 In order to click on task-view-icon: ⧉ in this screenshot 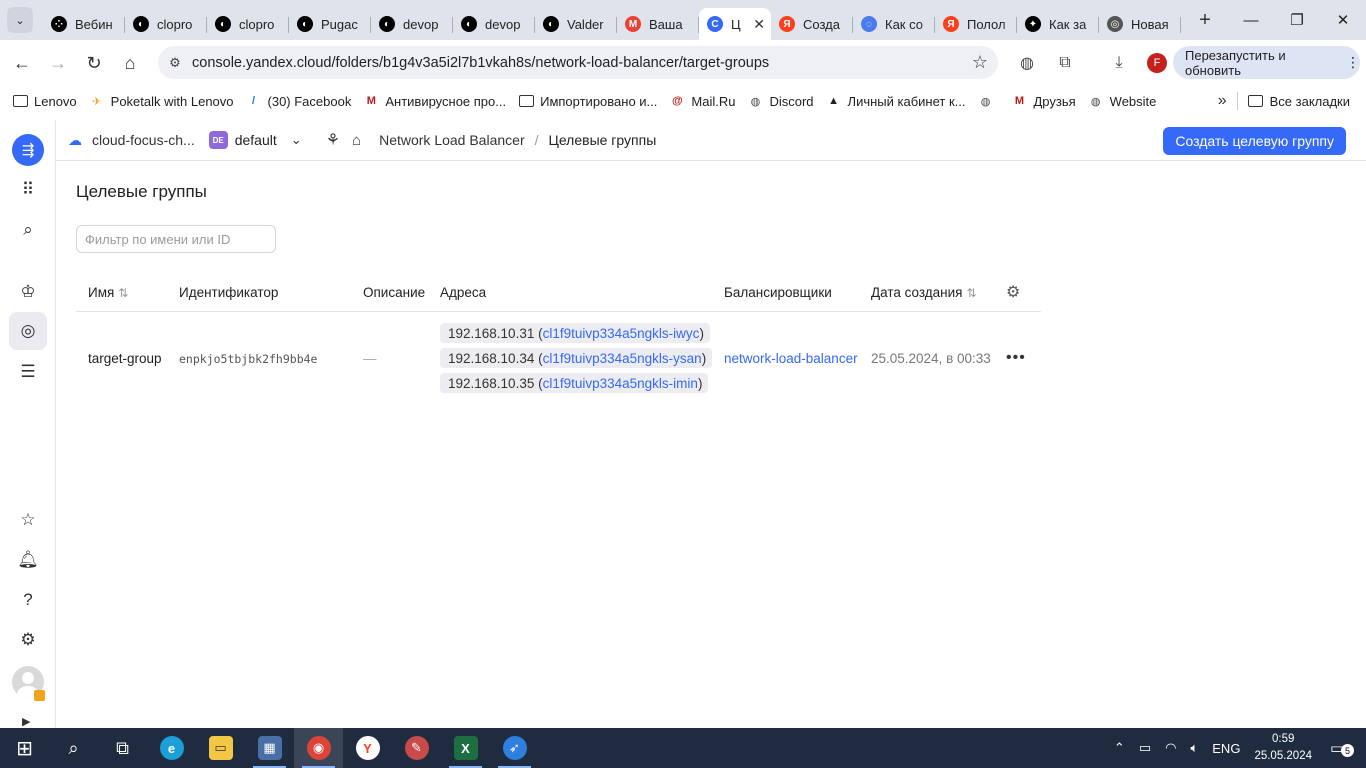, I will do `click(122, 748)`.